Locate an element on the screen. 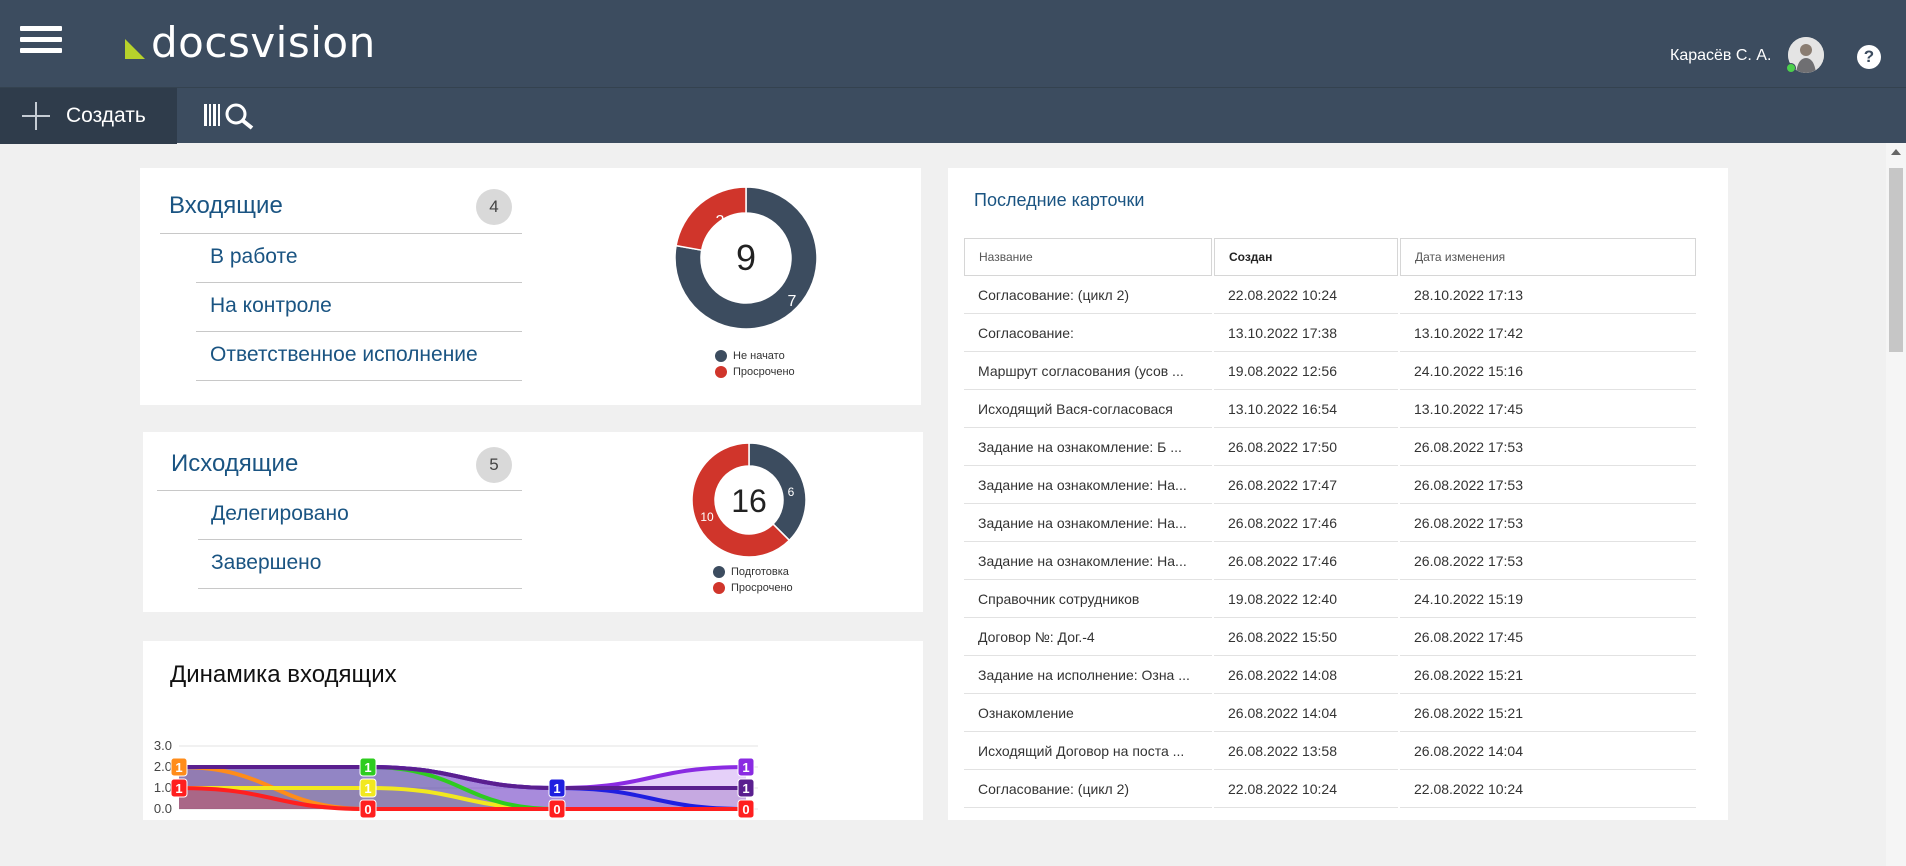 This screenshot has width=1906, height=866. outgoing-item-delegated: Делегировано is located at coordinates (280, 514).